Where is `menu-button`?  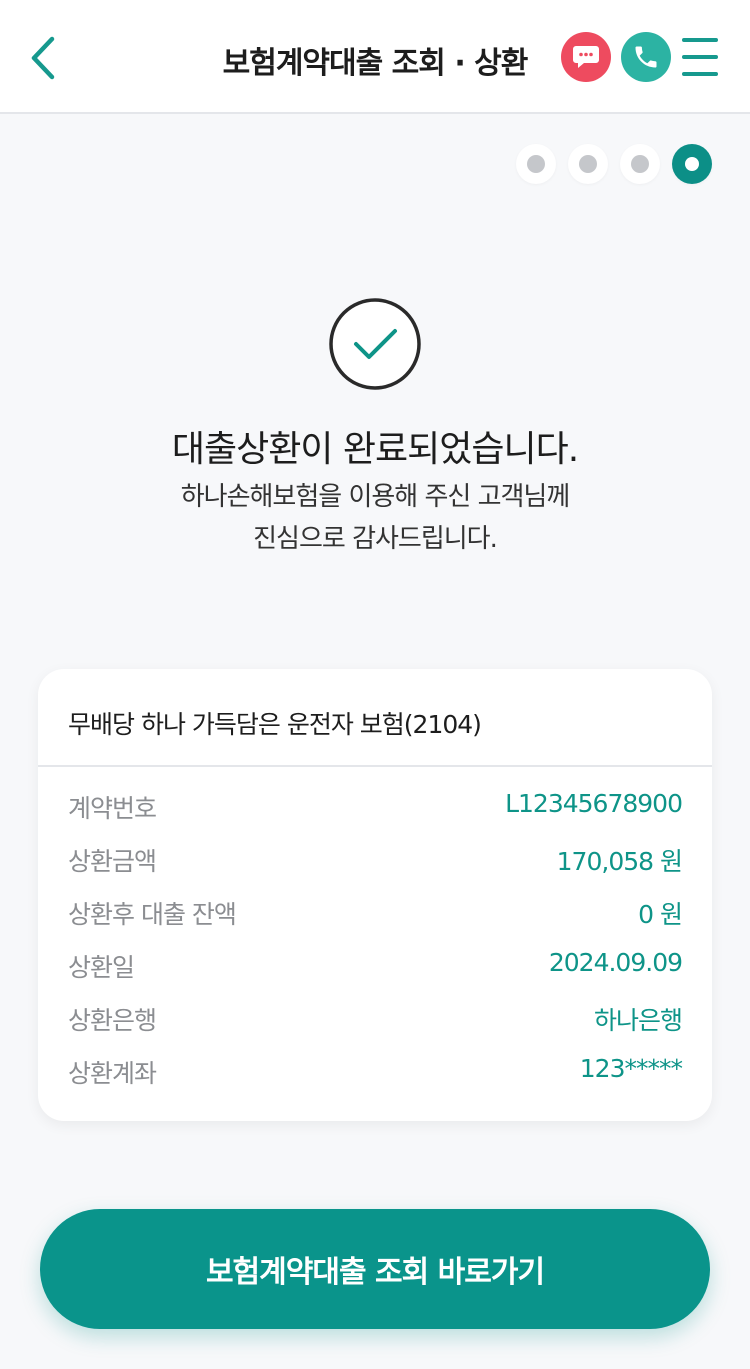 menu-button is located at coordinates (702, 57).